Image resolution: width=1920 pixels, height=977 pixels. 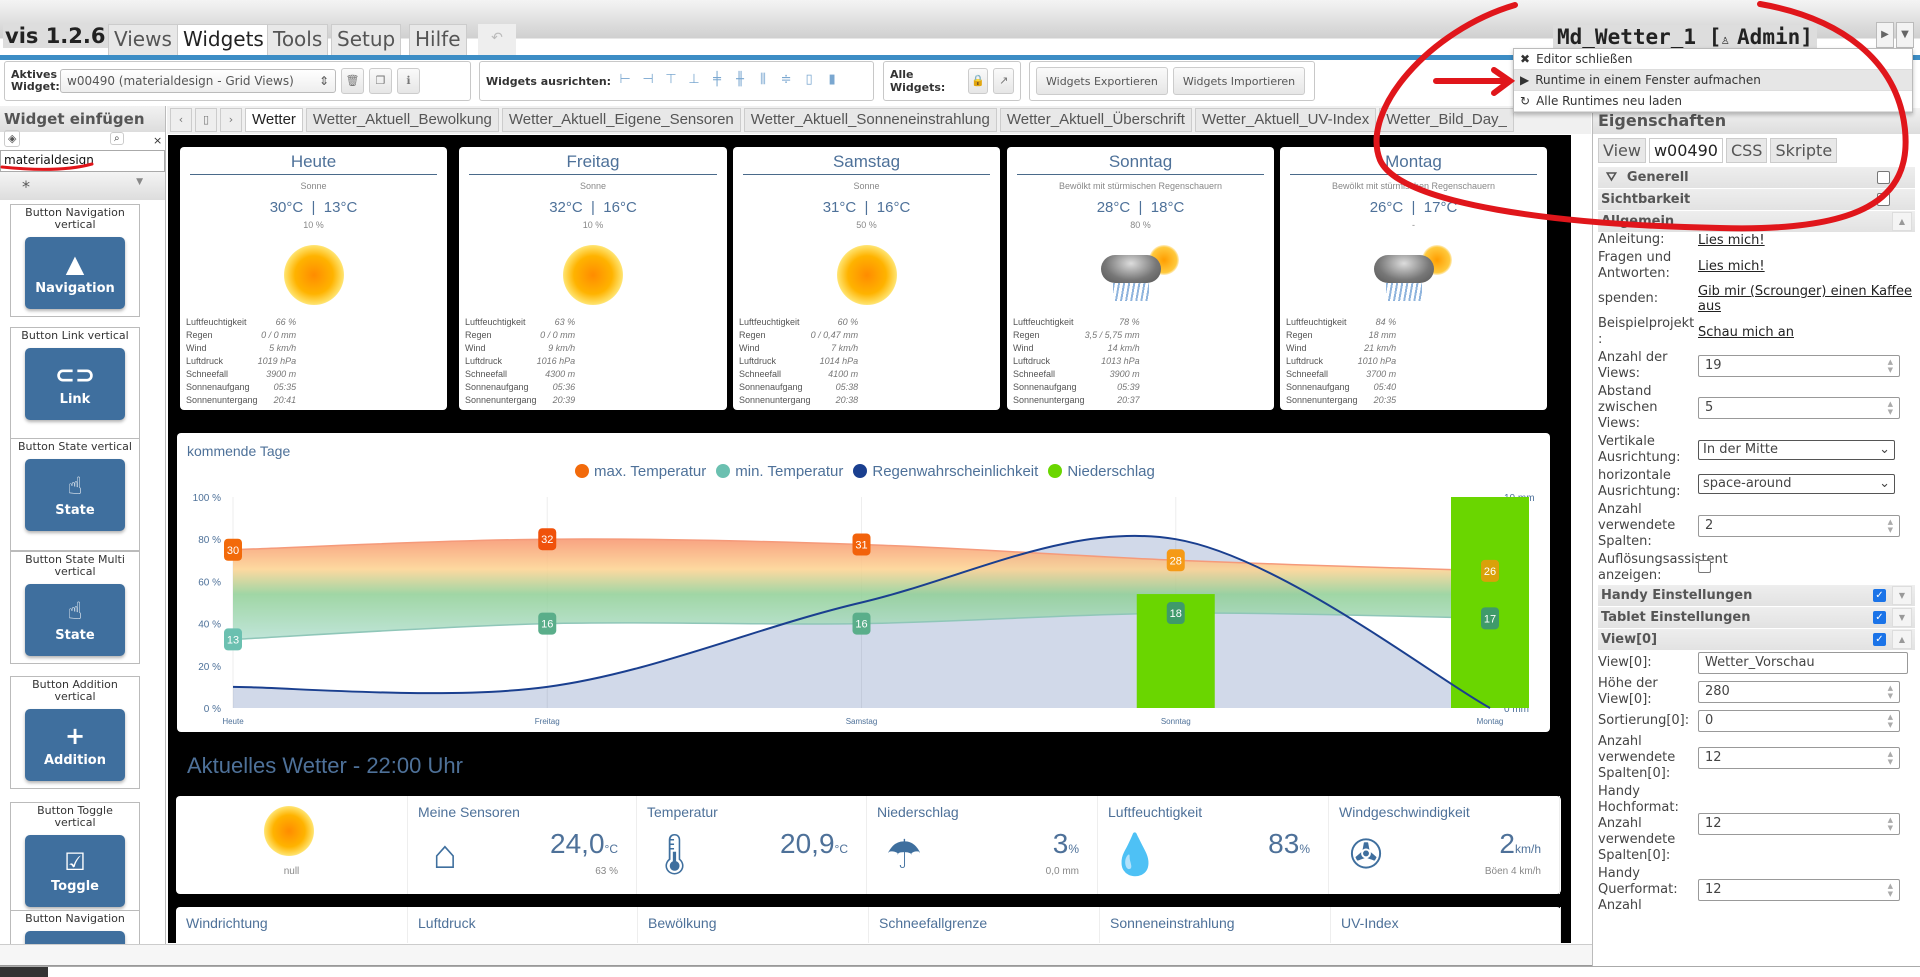 I want to click on next-view-chevron-right-icon: ›, so click(x=231, y=120).